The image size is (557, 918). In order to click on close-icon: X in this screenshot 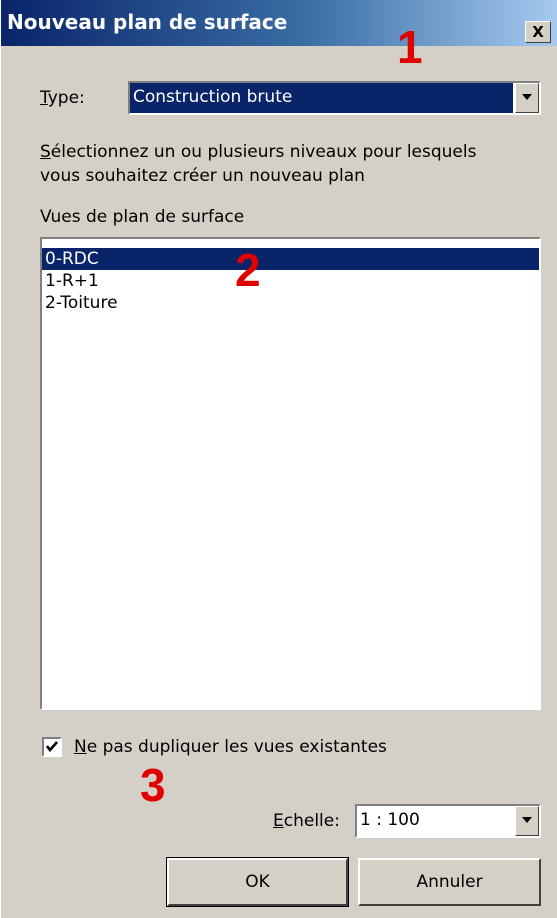, I will do `click(538, 32)`.